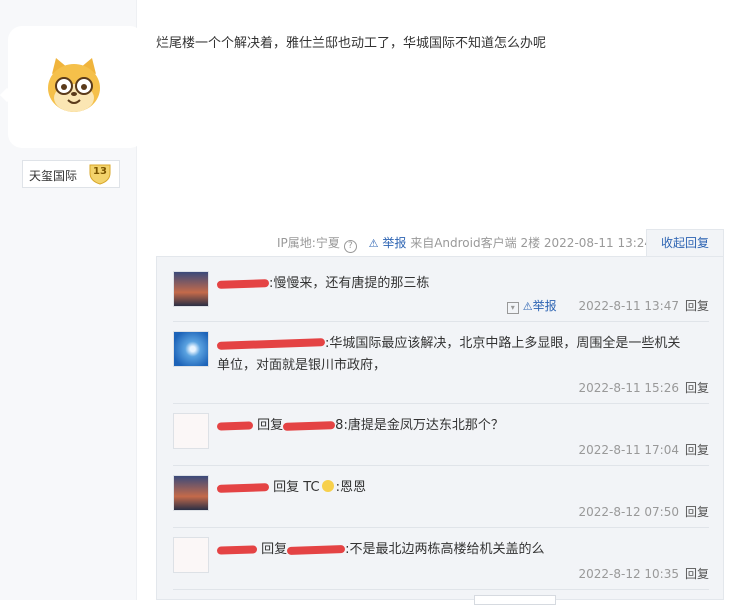 Image resolution: width=737 pixels, height=605 pixels. What do you see at coordinates (530, 243) in the screenshot?
I see `floor-number: 2楼` at bounding box center [530, 243].